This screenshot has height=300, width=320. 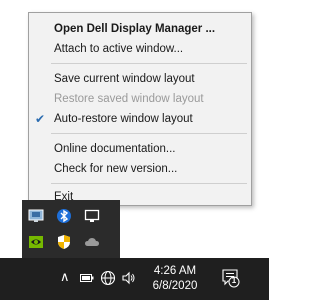 I want to click on tray-overflow-panel, so click(x=71, y=229).